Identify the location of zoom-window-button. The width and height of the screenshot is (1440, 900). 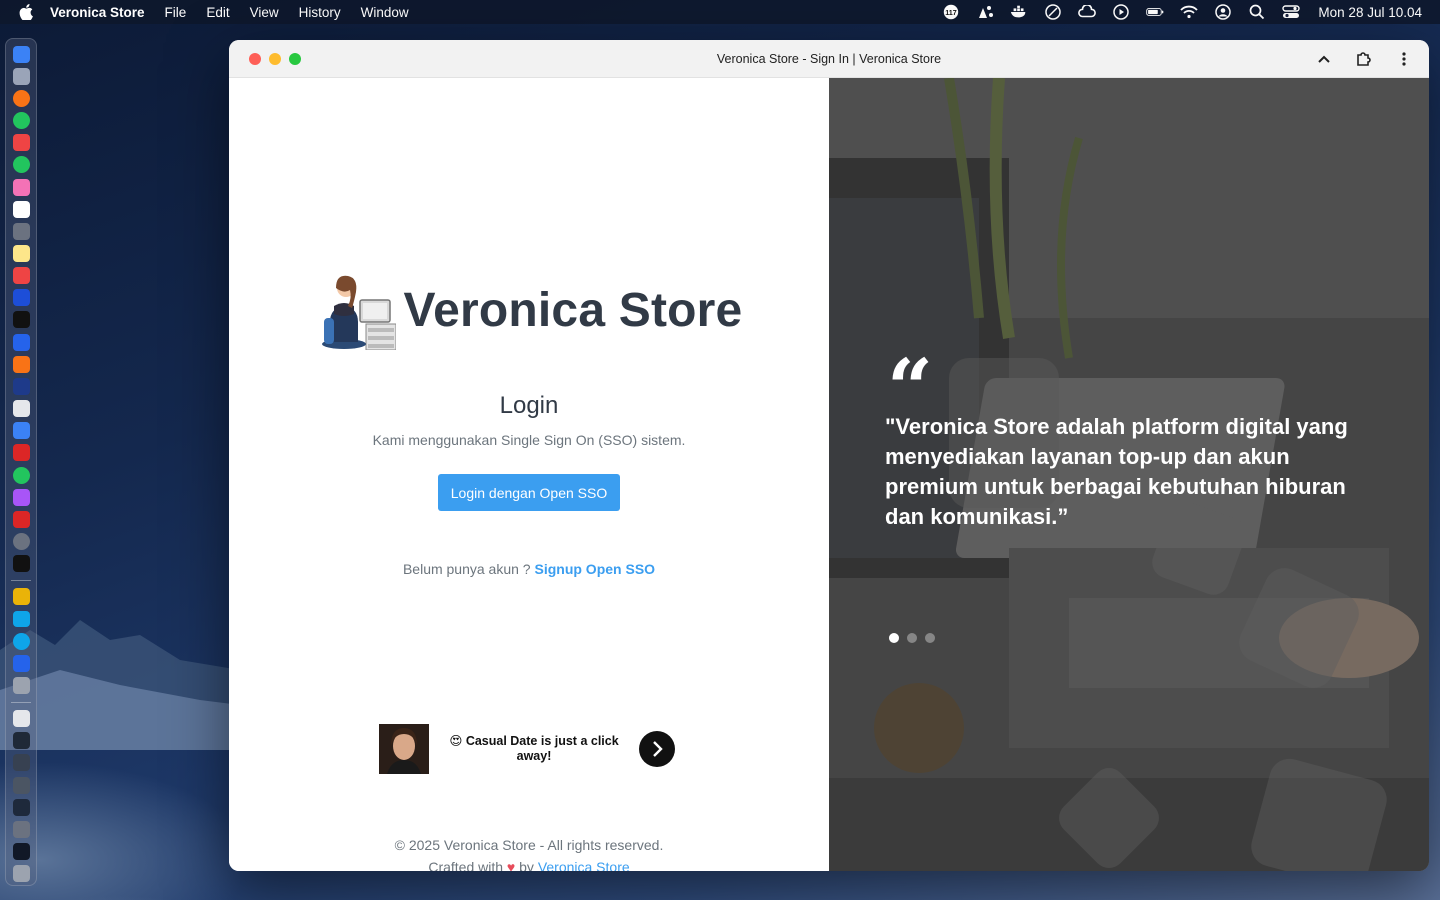
(295, 58).